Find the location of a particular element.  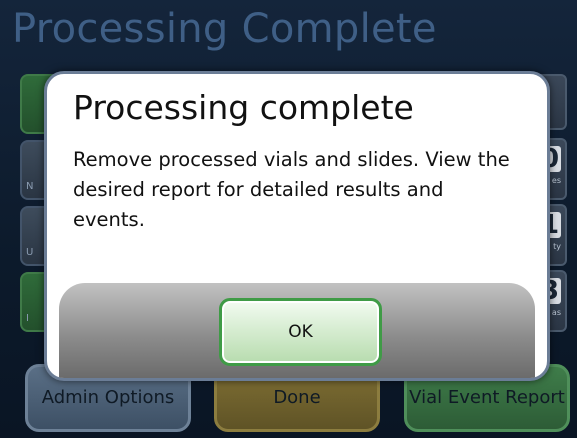

left-panel-label: U is located at coordinates (30, 252).